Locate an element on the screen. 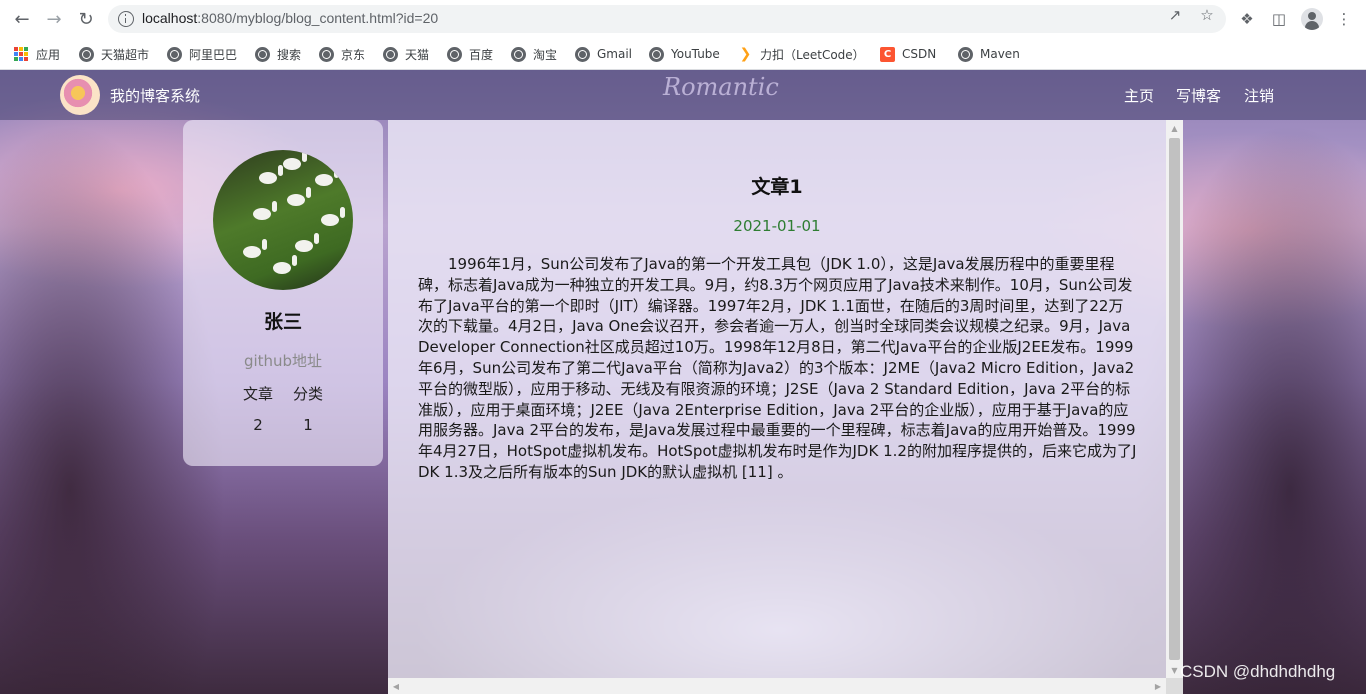  site-navbar: 我的博客系统 Romantic 主页 写博客 注销 is located at coordinates (683, 95).